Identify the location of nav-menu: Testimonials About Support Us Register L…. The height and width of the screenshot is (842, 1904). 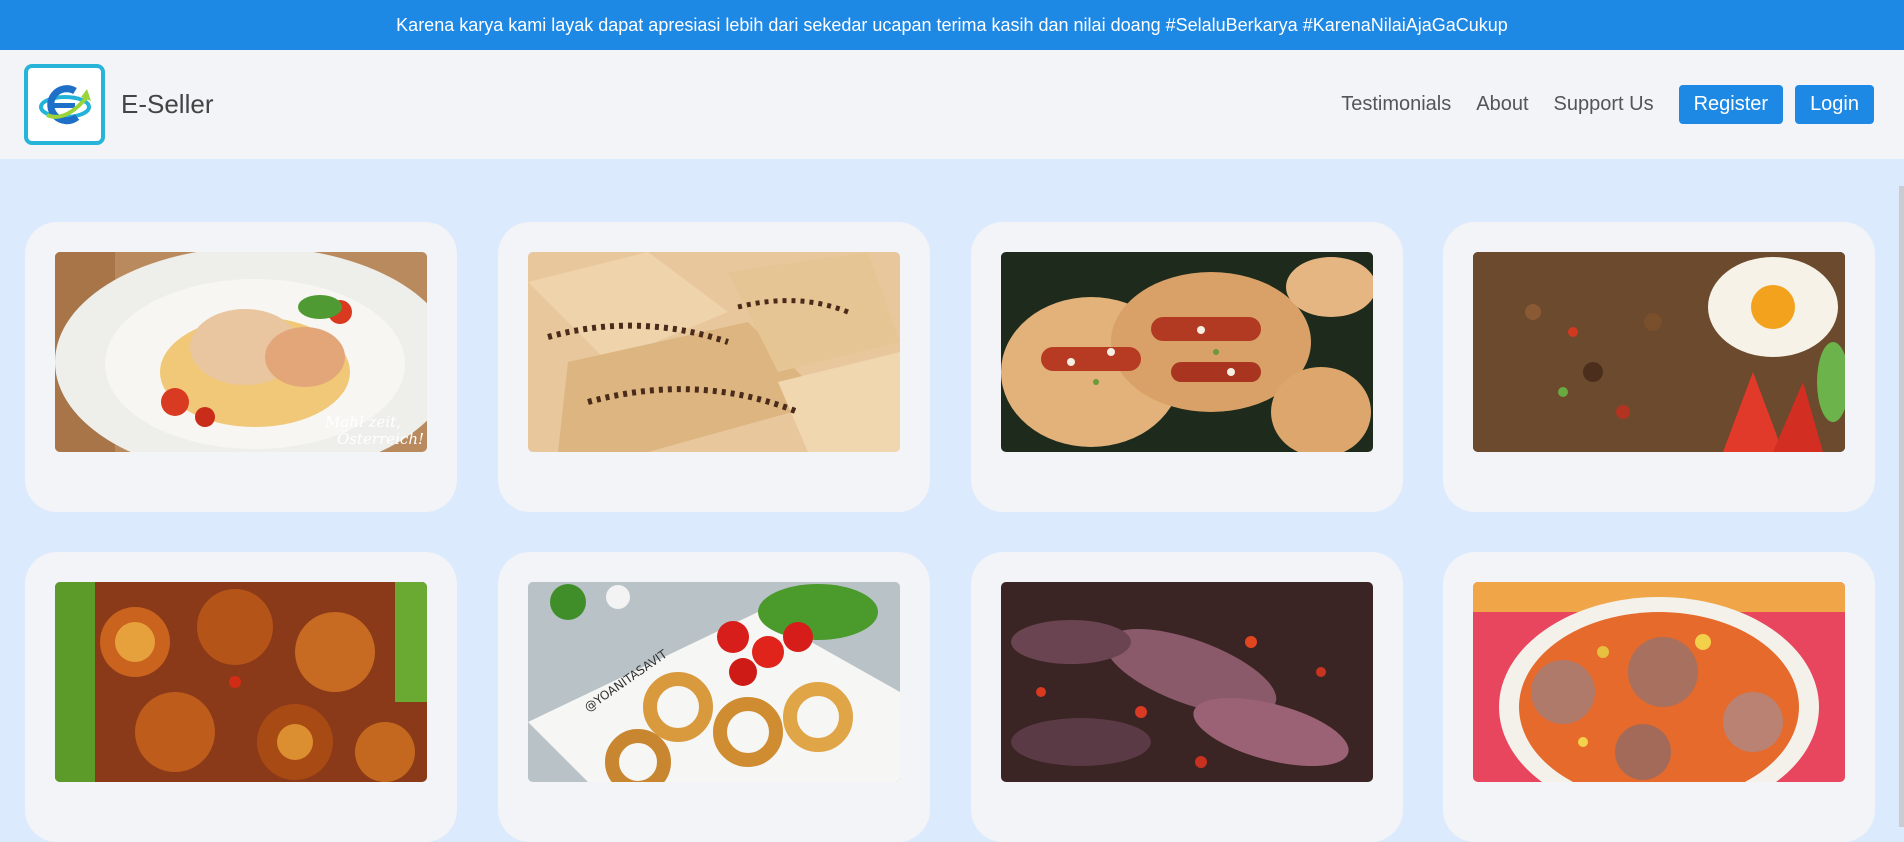
(1607, 104).